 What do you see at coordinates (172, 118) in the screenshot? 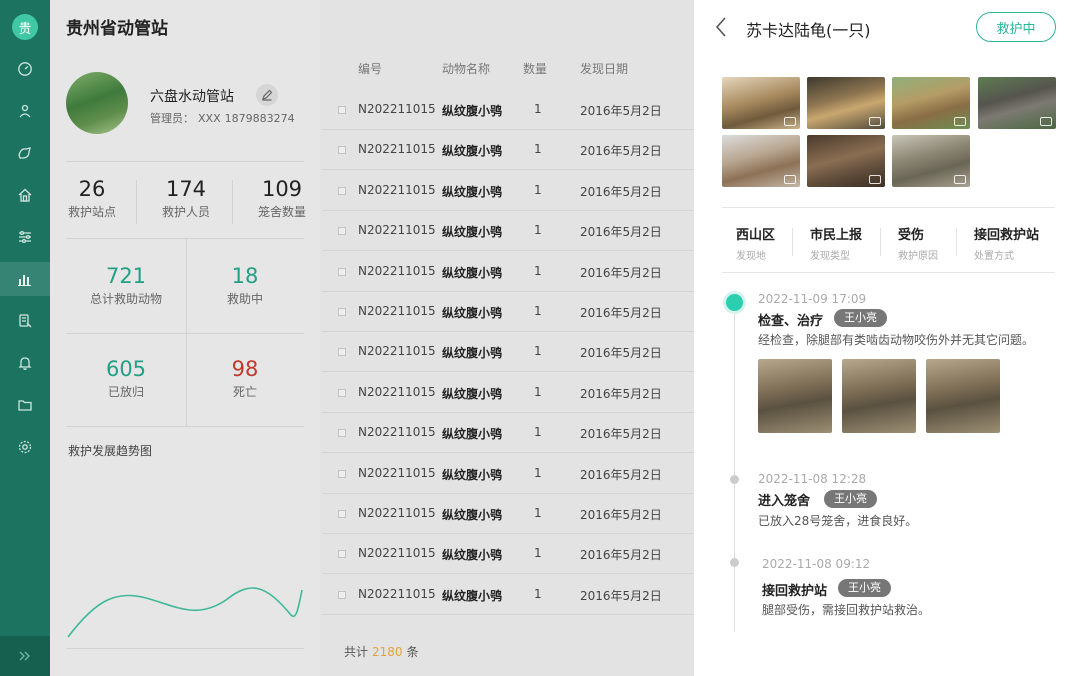
I see `manager-label: 管理员：` at bounding box center [172, 118].